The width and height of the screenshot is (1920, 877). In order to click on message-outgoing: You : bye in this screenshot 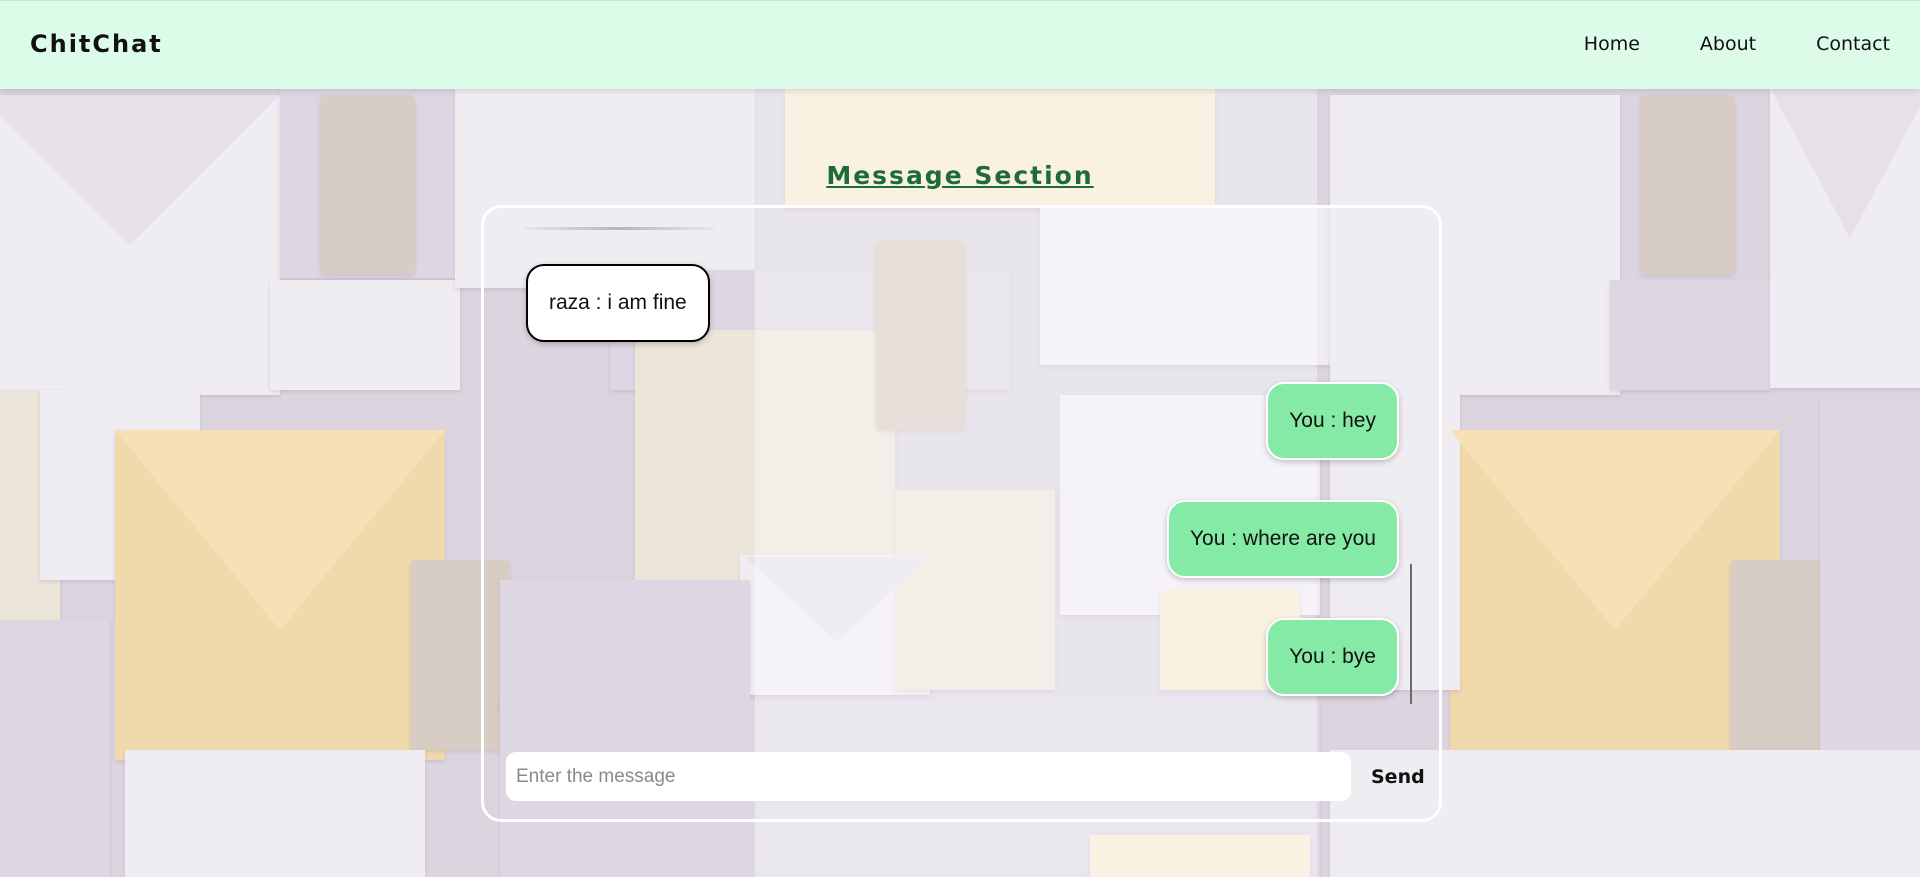, I will do `click(1332, 657)`.